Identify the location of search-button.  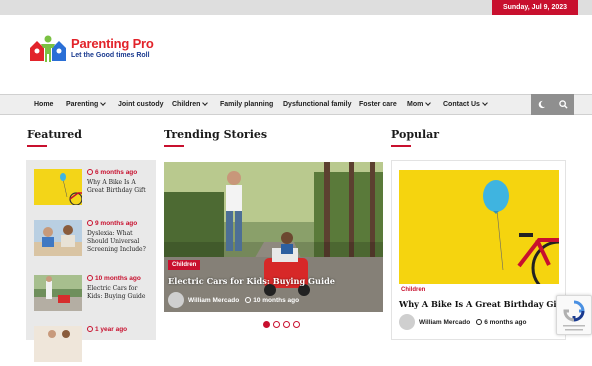
(563, 104).